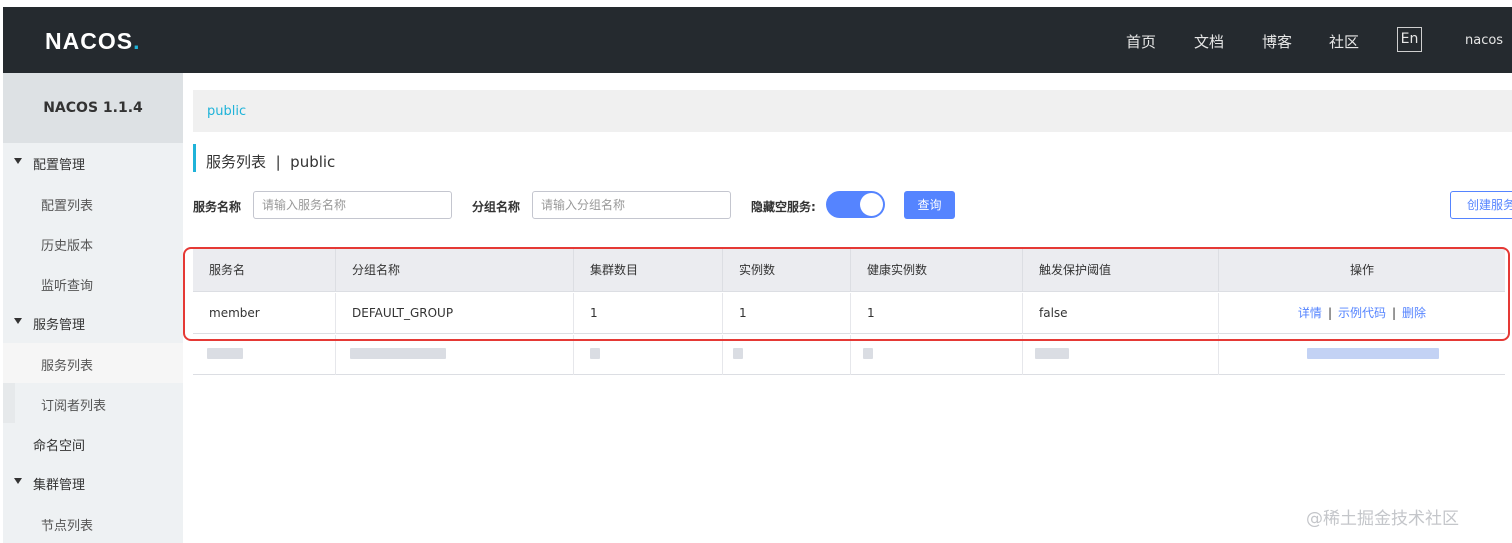 This screenshot has height=543, width=1512. I want to click on group-name-label: 分组名称, so click(496, 207).